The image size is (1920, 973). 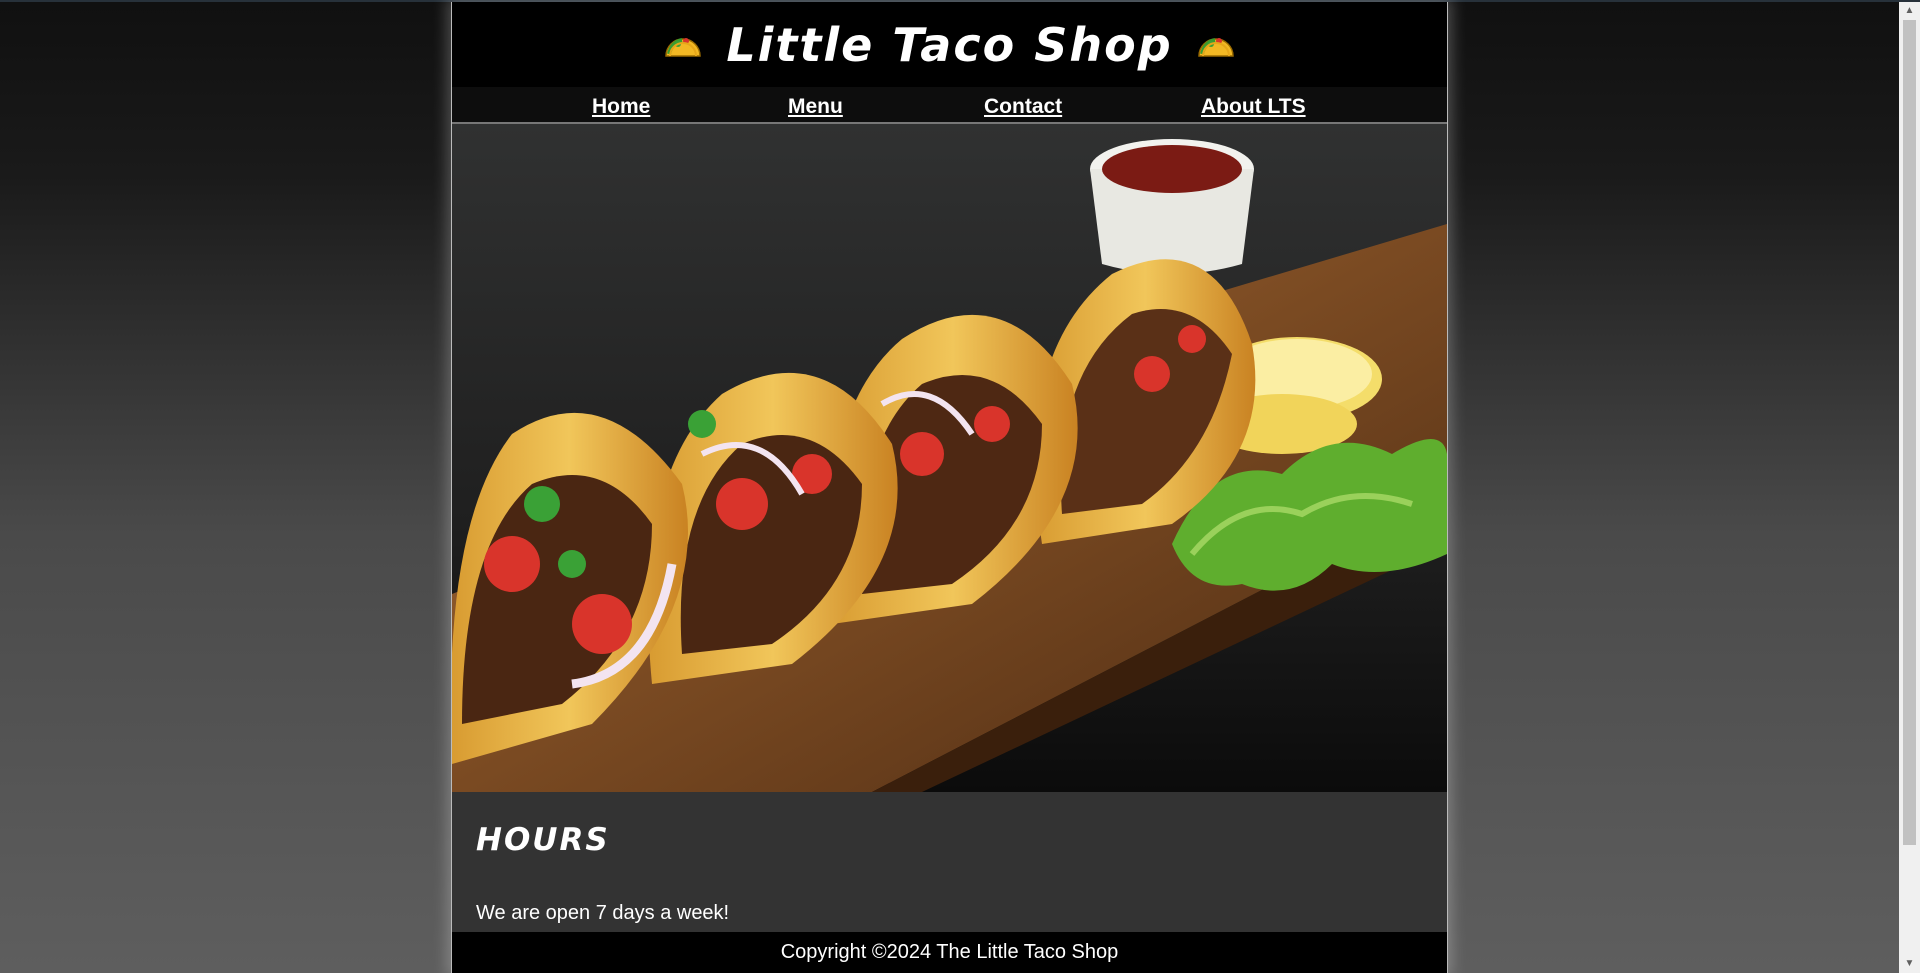 I want to click on nav-contact-link: Contact, so click(x=1023, y=107).